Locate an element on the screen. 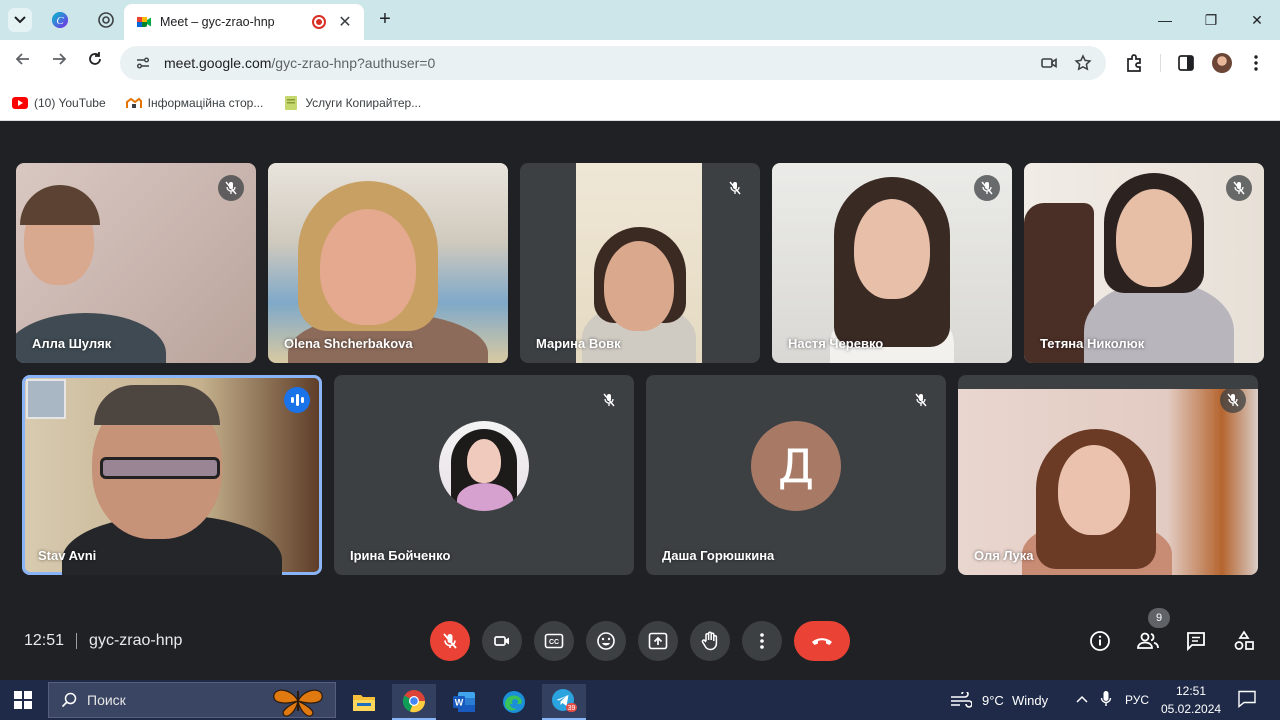  pinned-tab-canva: C is located at coordinates (60, 20).